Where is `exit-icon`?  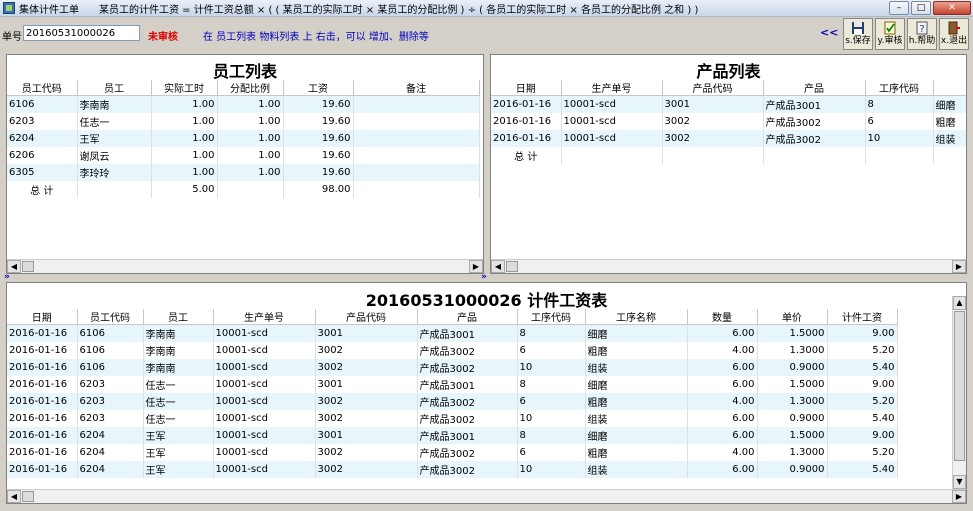
exit-icon is located at coordinates (954, 28).